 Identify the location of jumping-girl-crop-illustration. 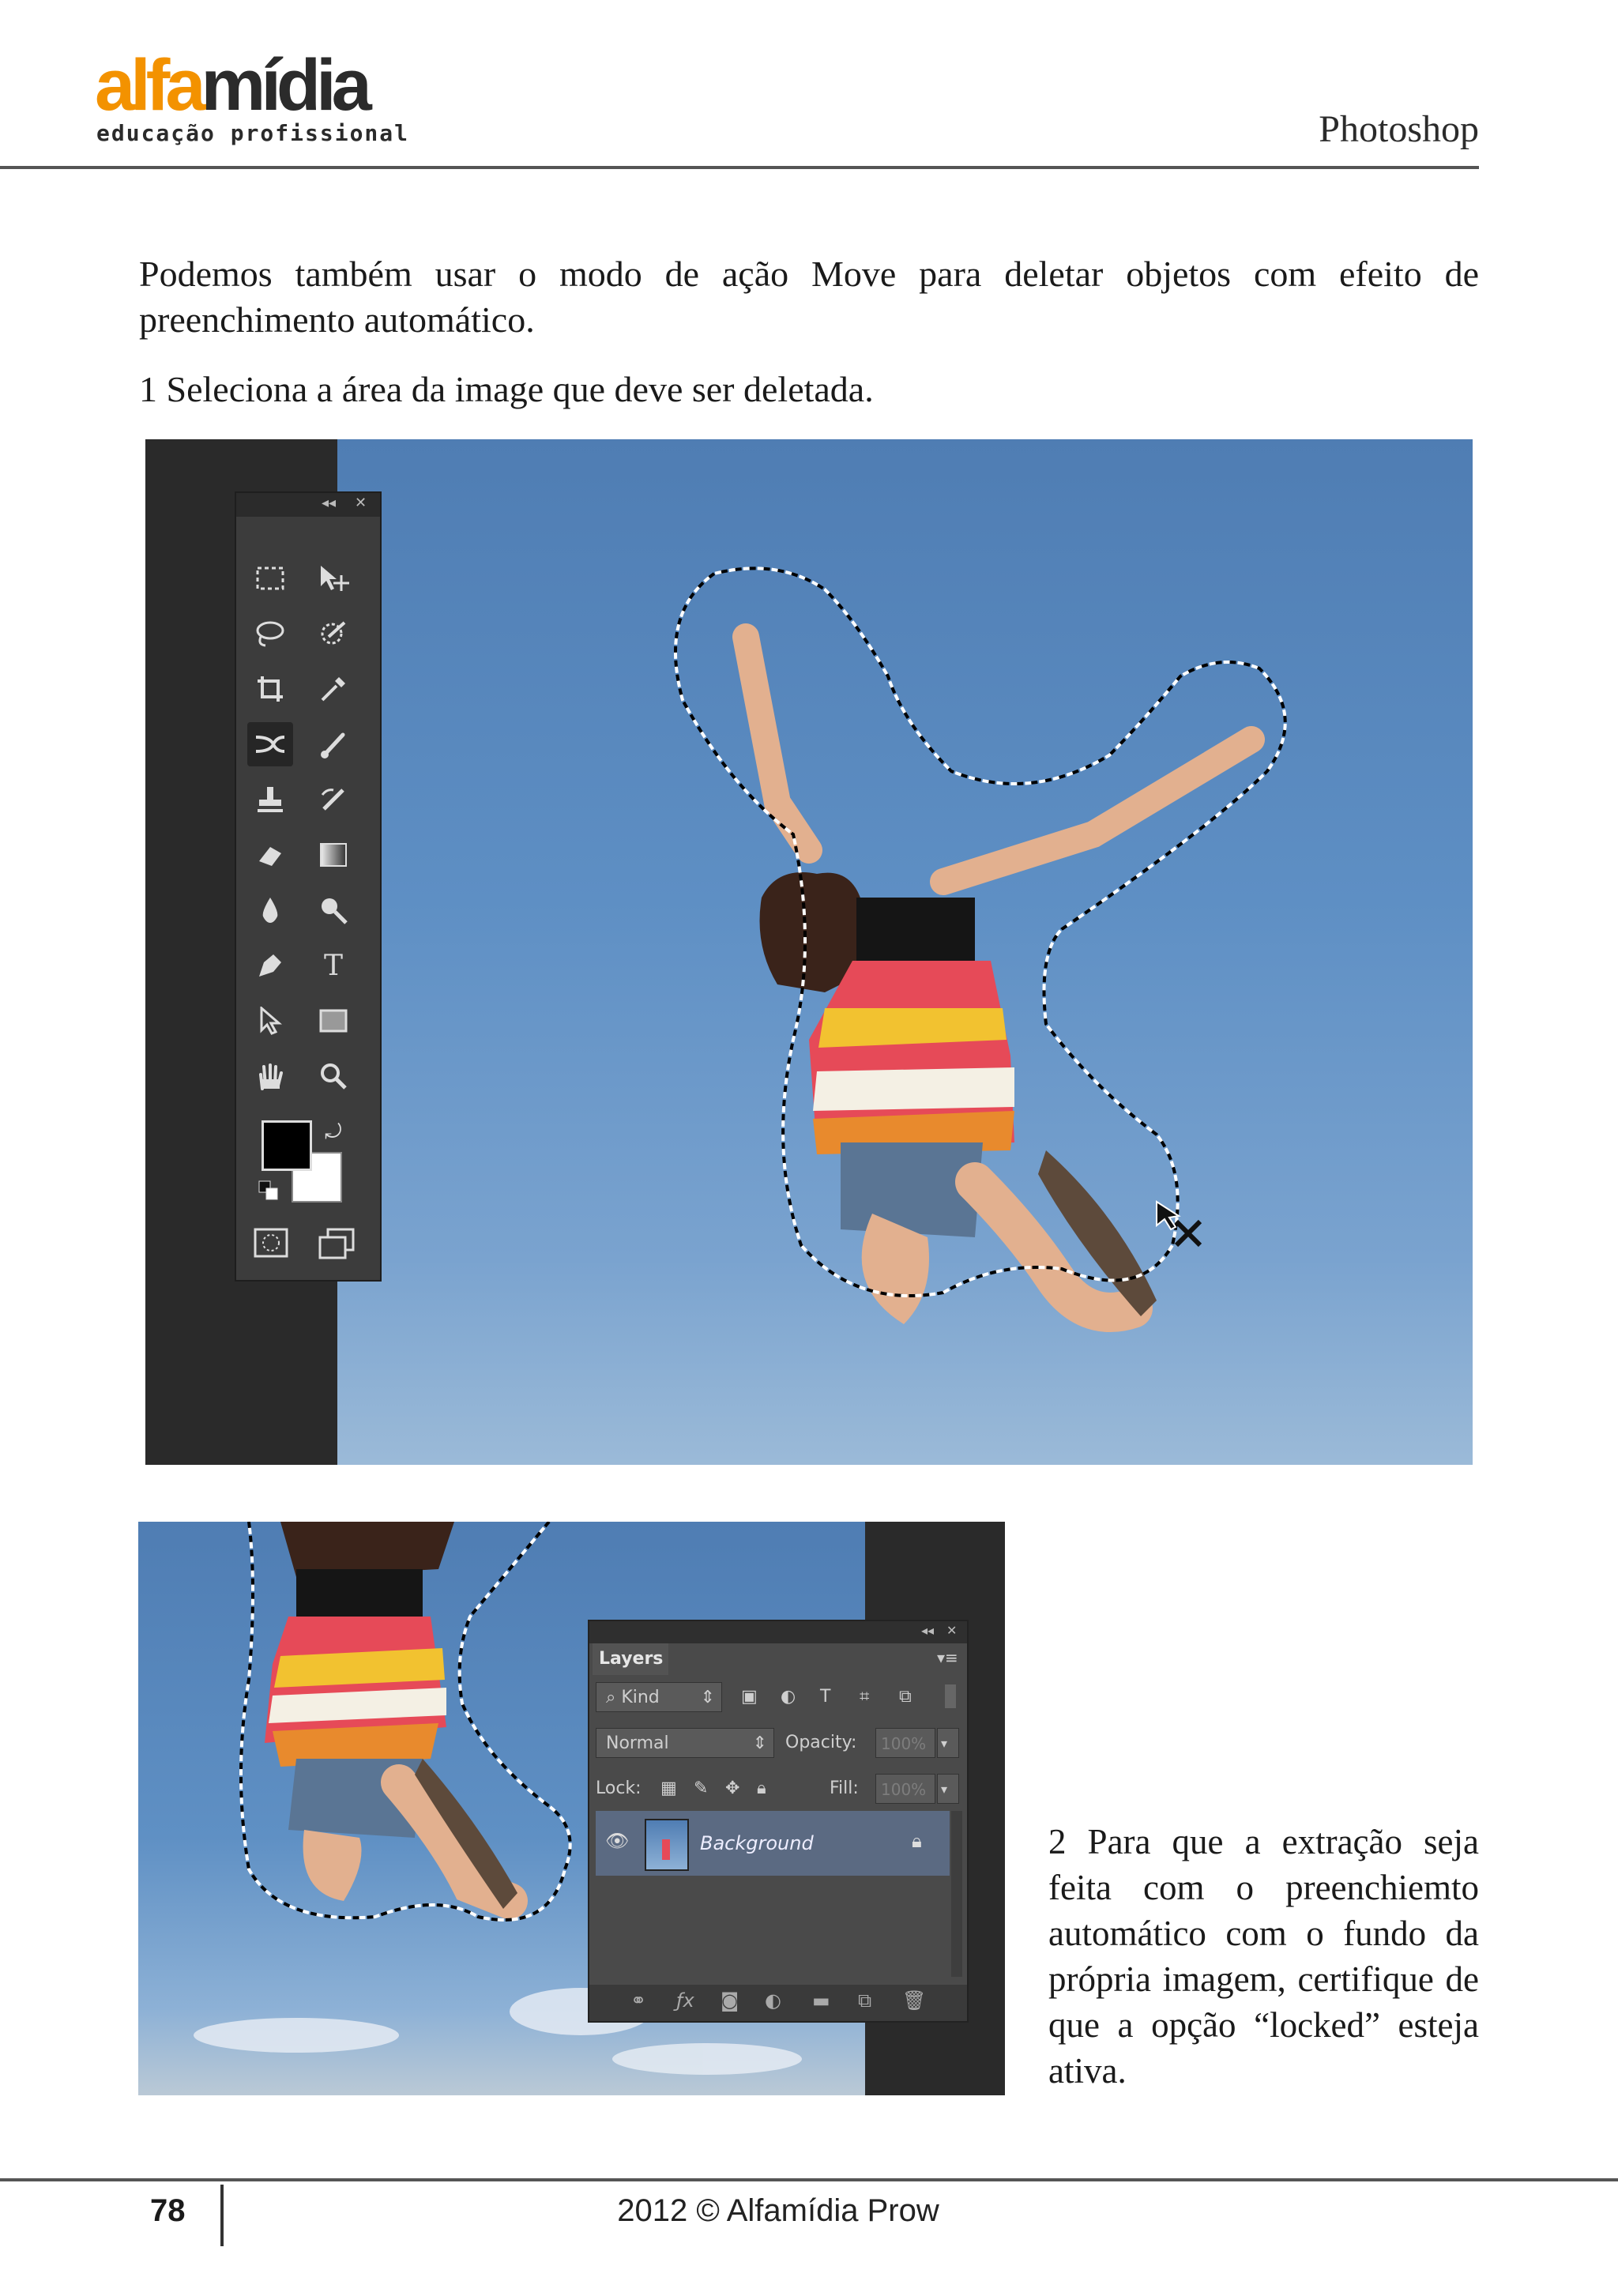
(396, 1721).